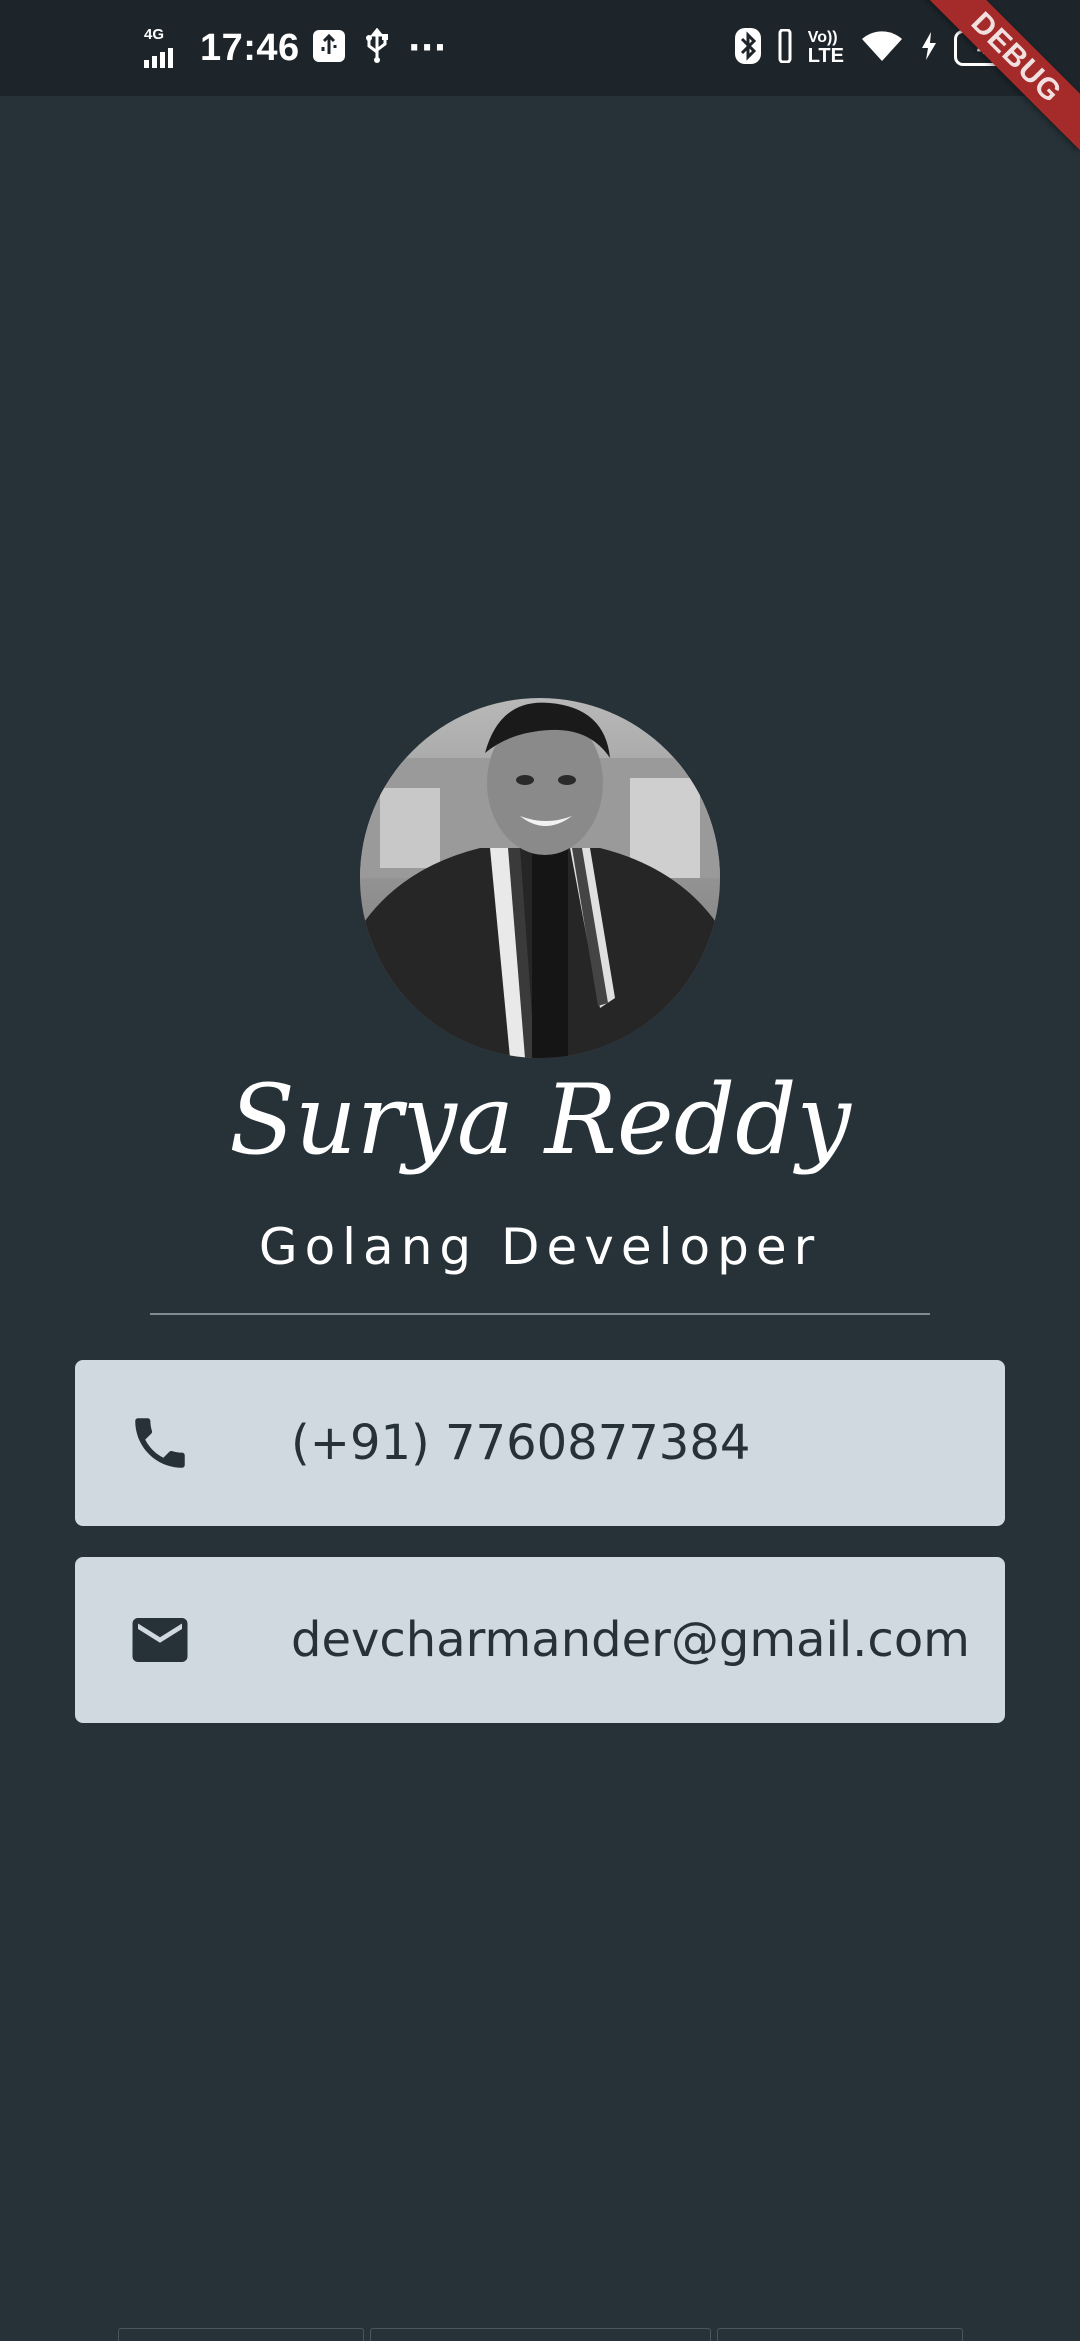  Describe the element at coordinates (540, 878) in the screenshot. I see `profile-avatar` at that location.